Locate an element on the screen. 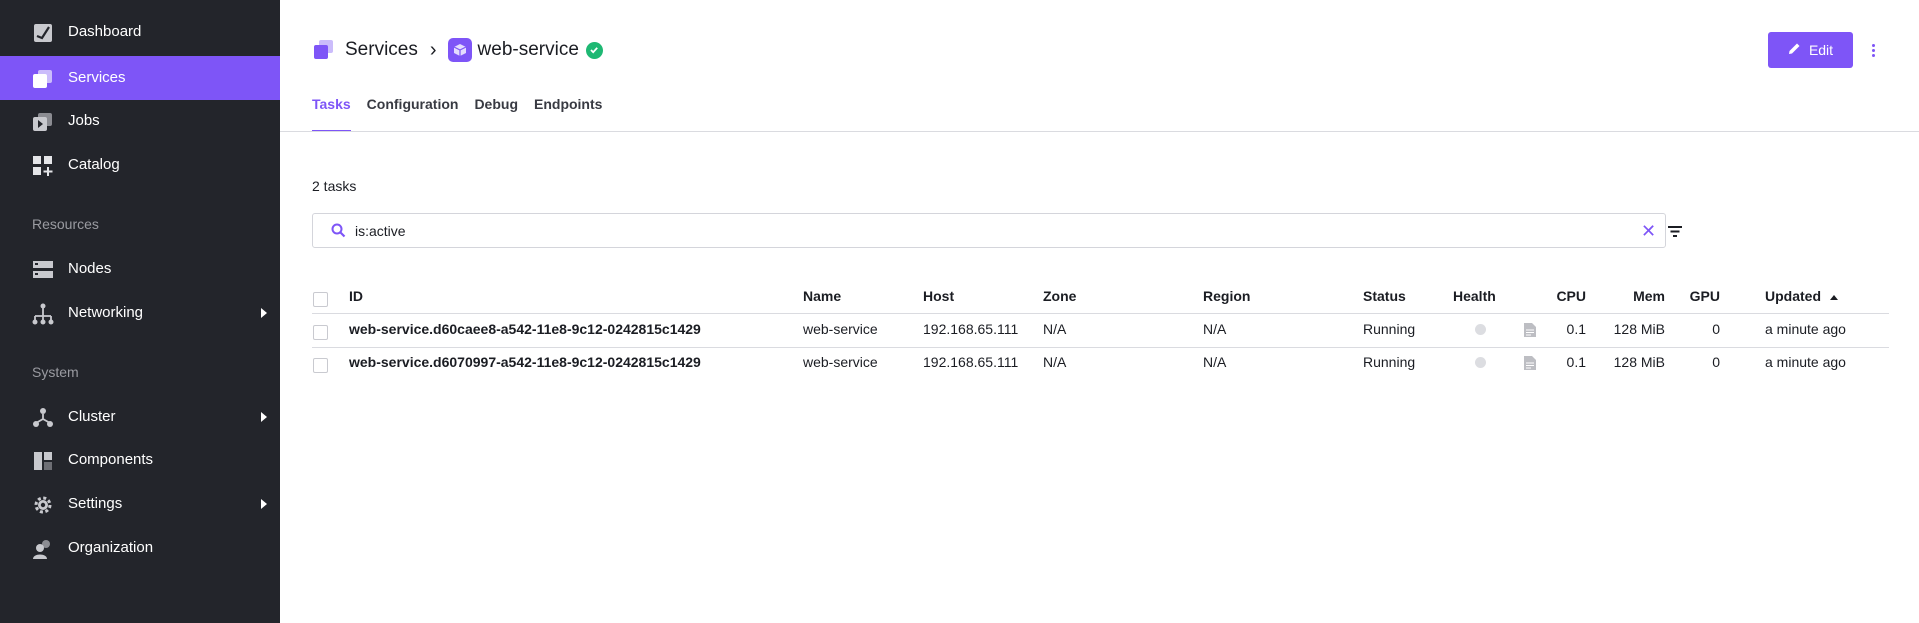  sidebar-section-resources: Resources is located at coordinates (65, 224).